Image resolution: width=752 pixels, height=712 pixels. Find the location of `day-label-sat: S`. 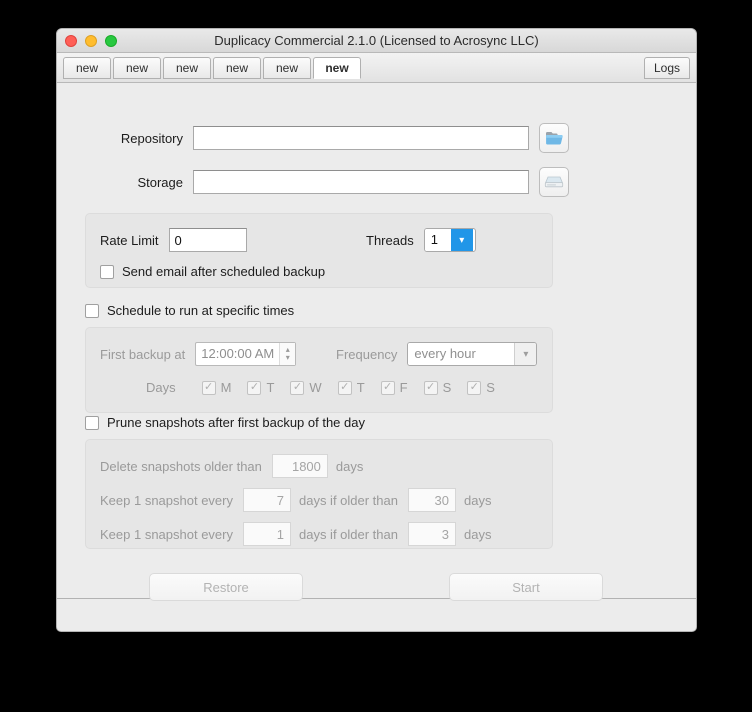

day-label-sat: S is located at coordinates (447, 387).